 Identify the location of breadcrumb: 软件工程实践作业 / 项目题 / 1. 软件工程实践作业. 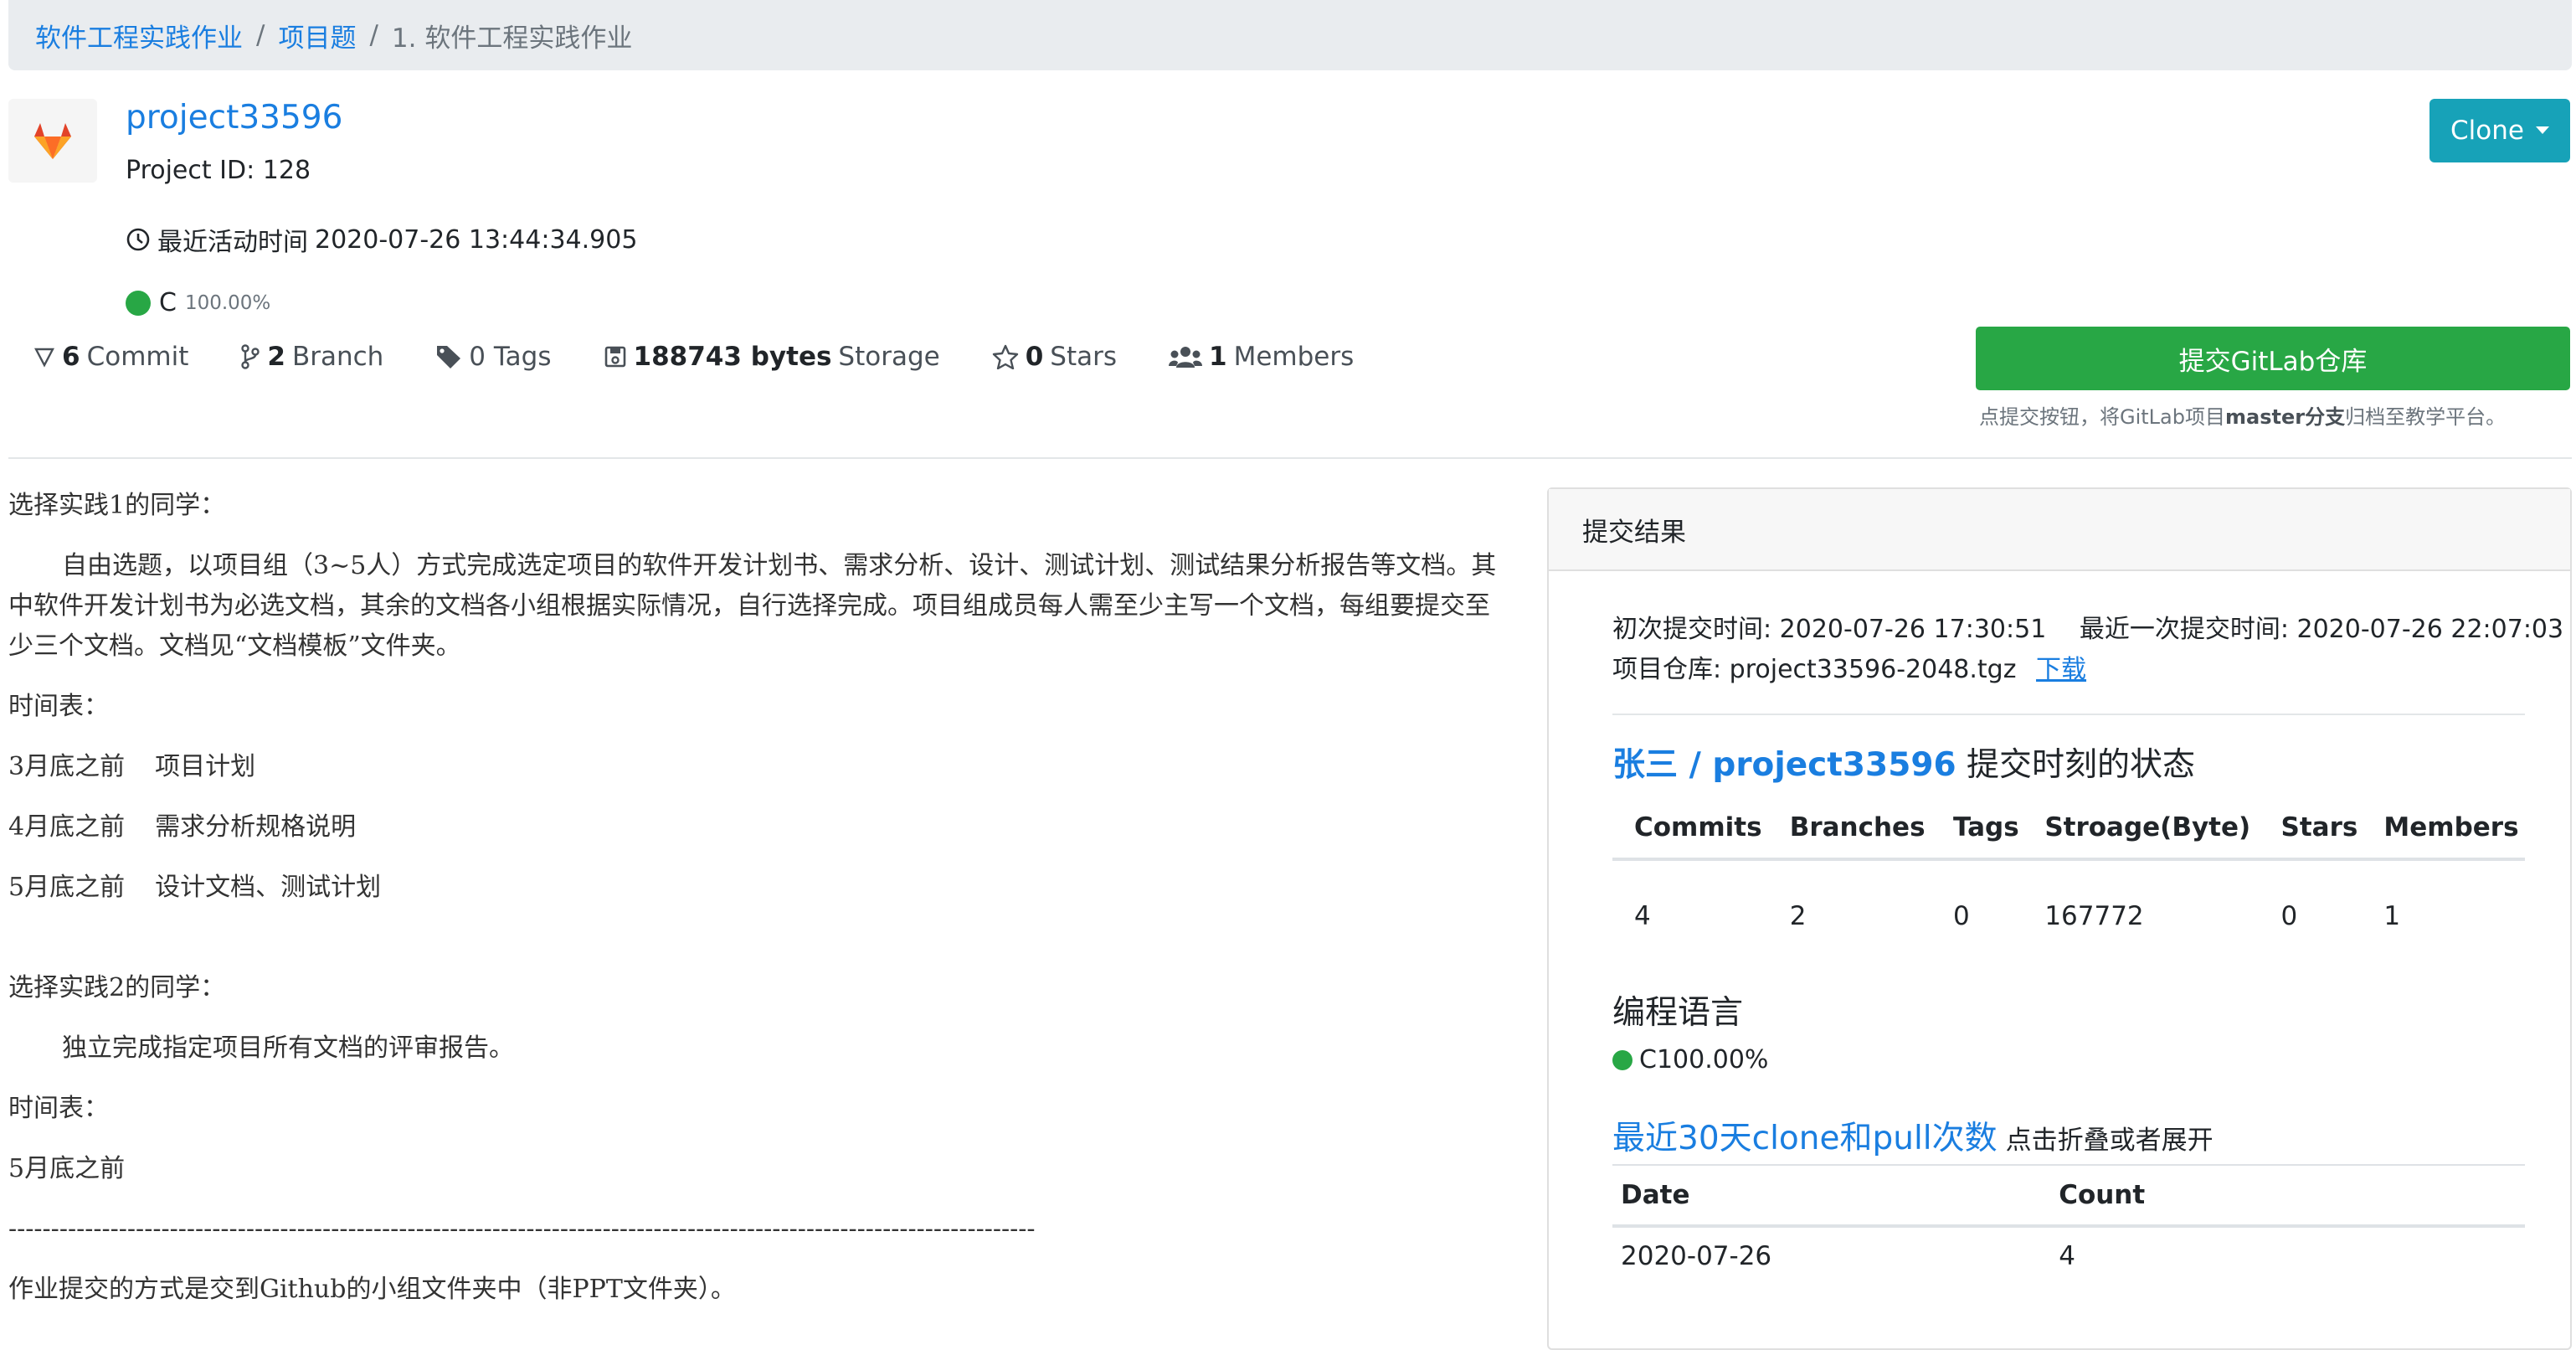
(1290, 35).